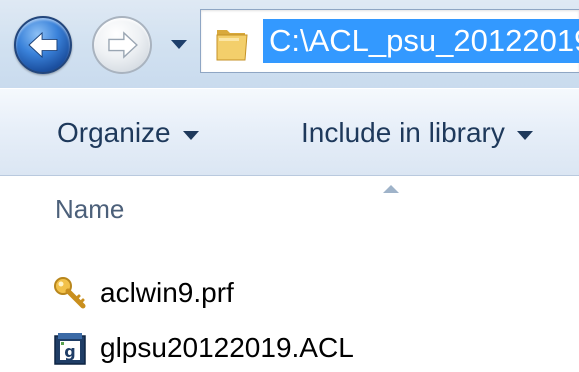 The image size is (579, 372). I want to click on folder-icon, so click(232, 42).